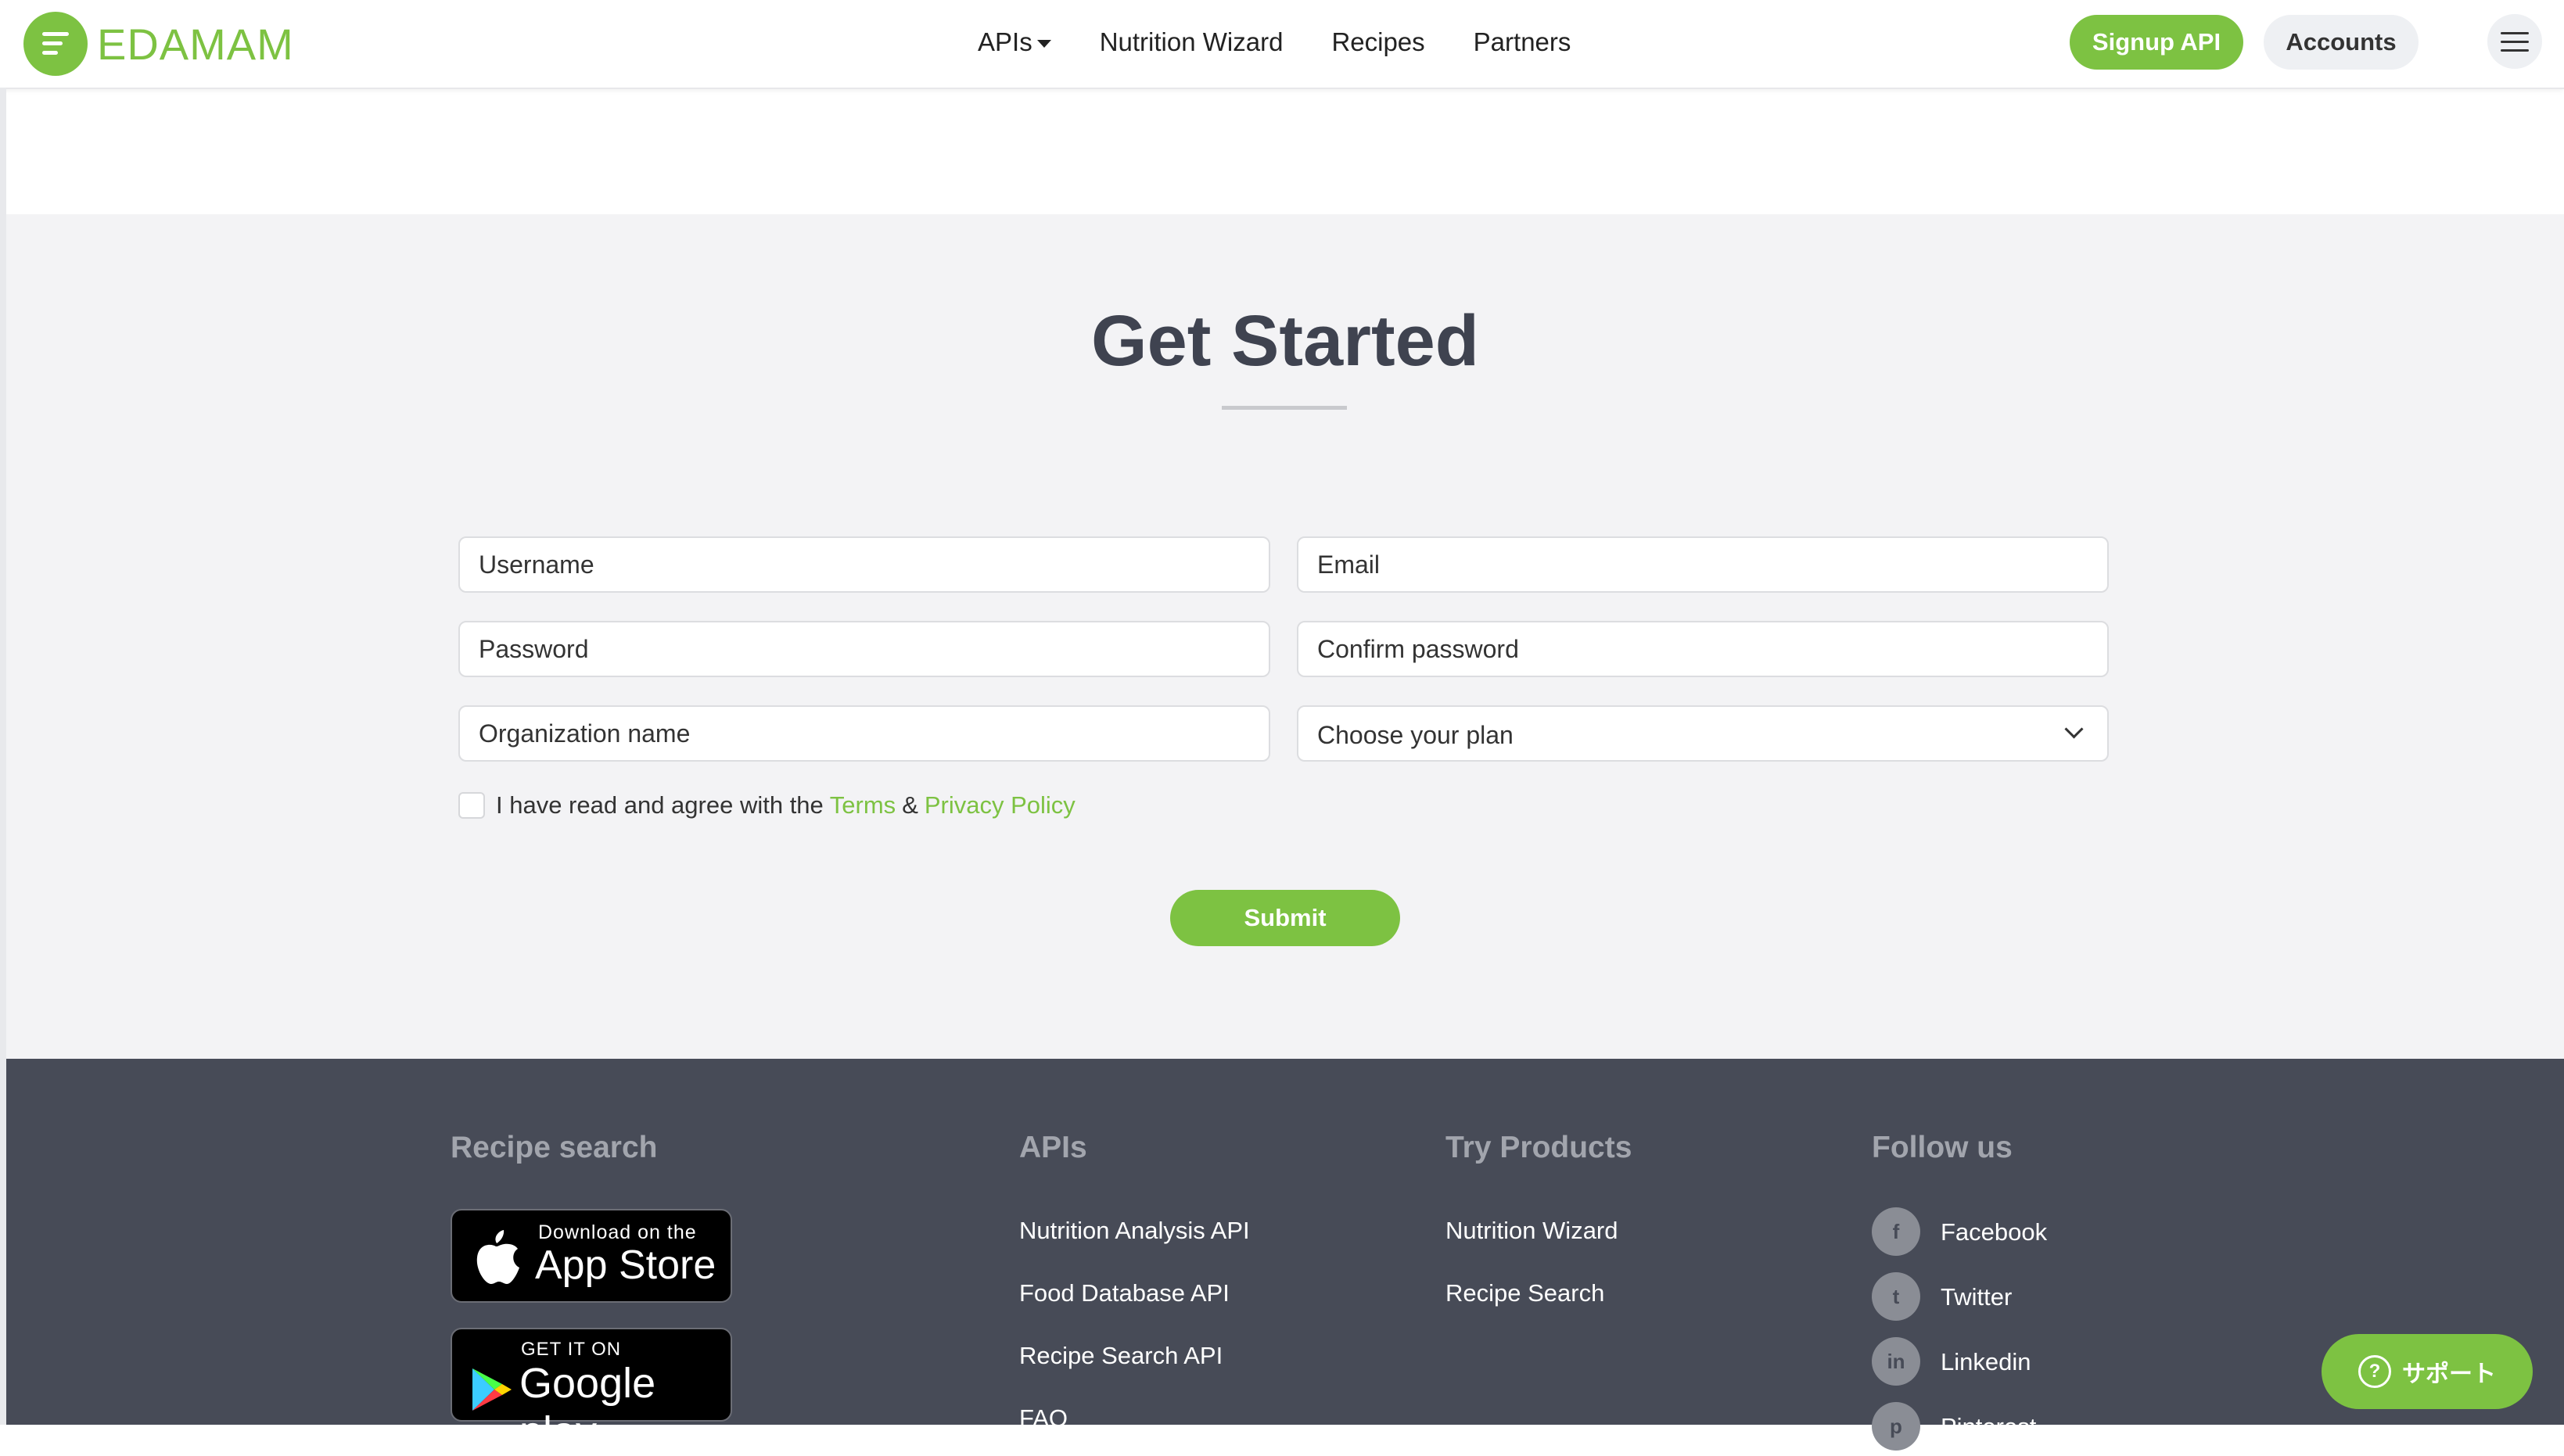 Image resolution: width=2564 pixels, height=1456 pixels. Describe the element at coordinates (2156, 42) in the screenshot. I see `signup-api-button: Signup API` at that location.